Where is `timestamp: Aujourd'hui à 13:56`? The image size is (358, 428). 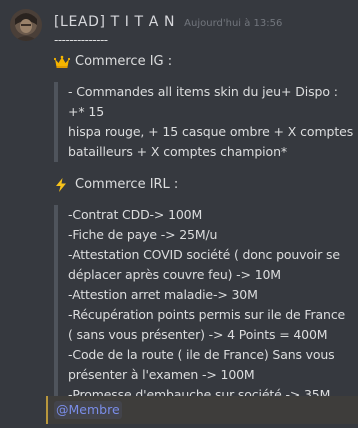 timestamp: Aujourd'hui à 13:56 is located at coordinates (233, 23).